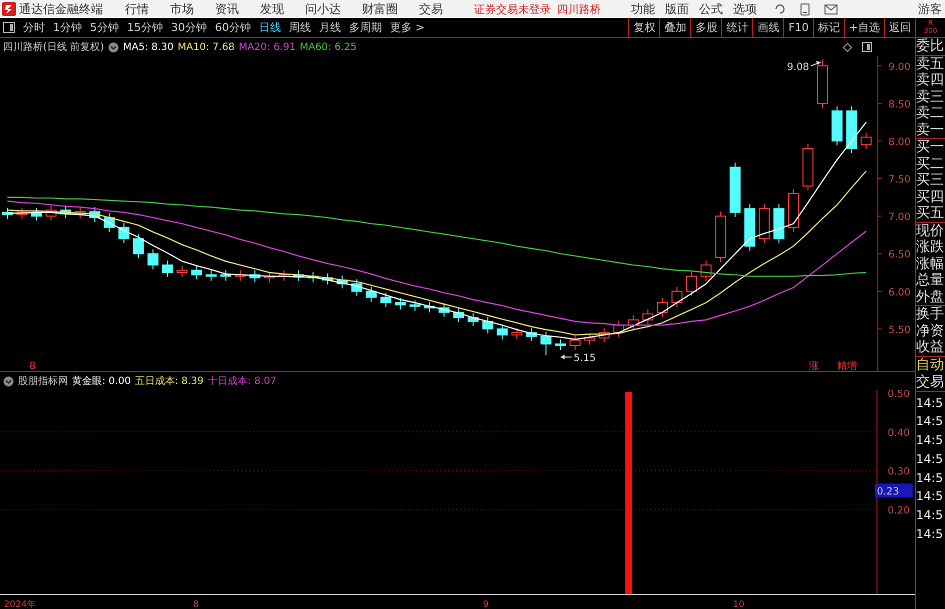  Describe the element at coordinates (899, 292) in the screenshot. I see `price-axis-label: 6.00` at that location.